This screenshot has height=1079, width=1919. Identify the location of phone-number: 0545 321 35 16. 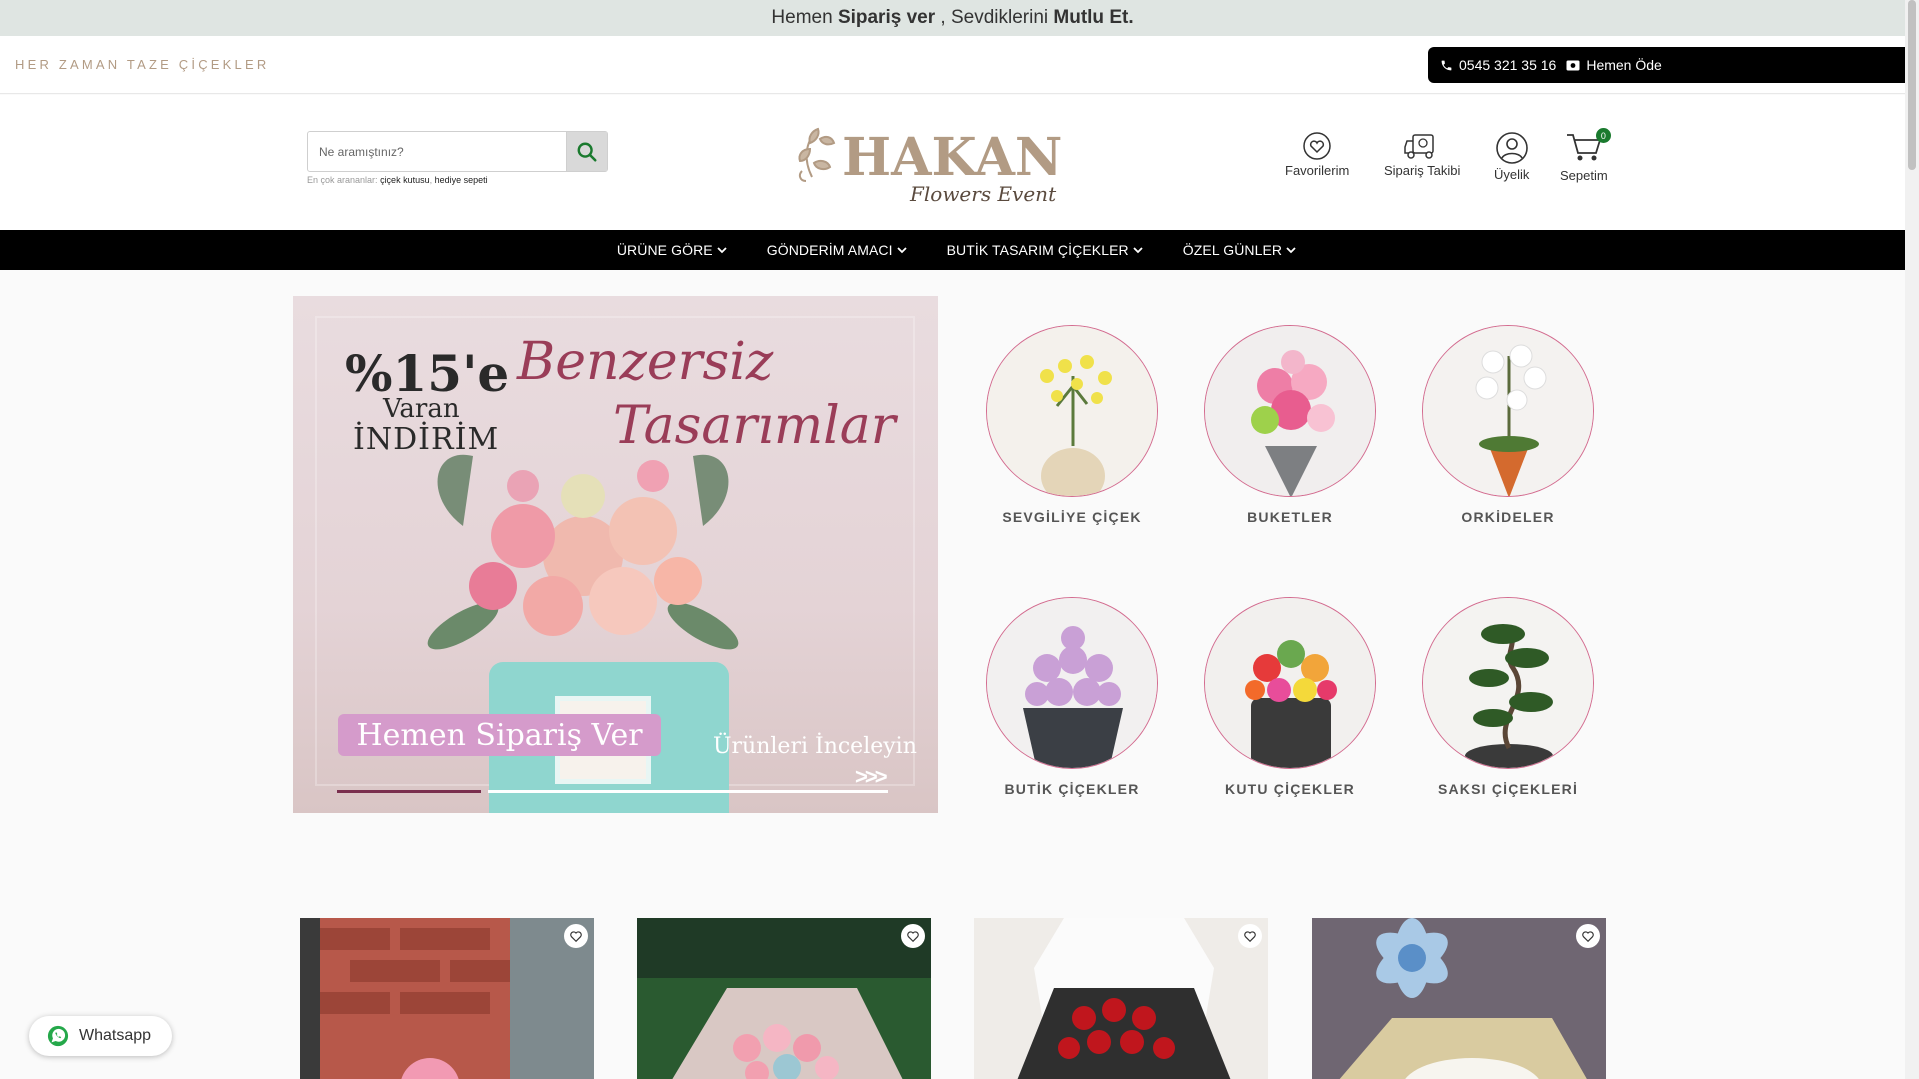
(1507, 65).